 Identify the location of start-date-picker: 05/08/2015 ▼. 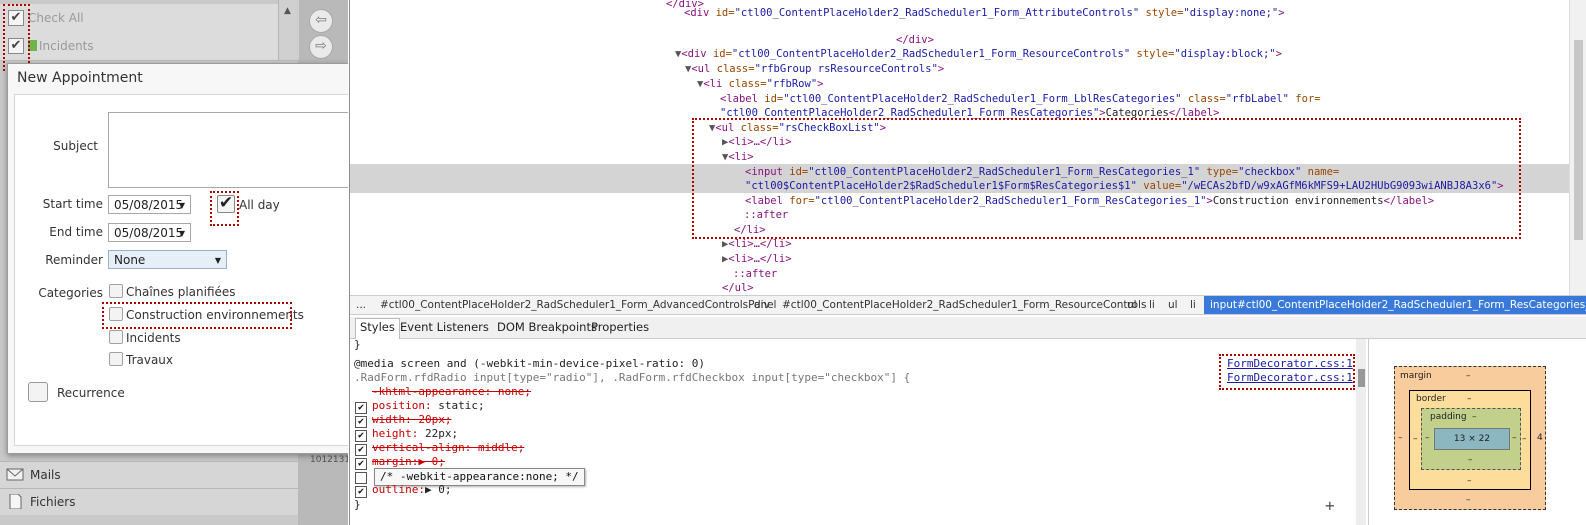
(149, 204).